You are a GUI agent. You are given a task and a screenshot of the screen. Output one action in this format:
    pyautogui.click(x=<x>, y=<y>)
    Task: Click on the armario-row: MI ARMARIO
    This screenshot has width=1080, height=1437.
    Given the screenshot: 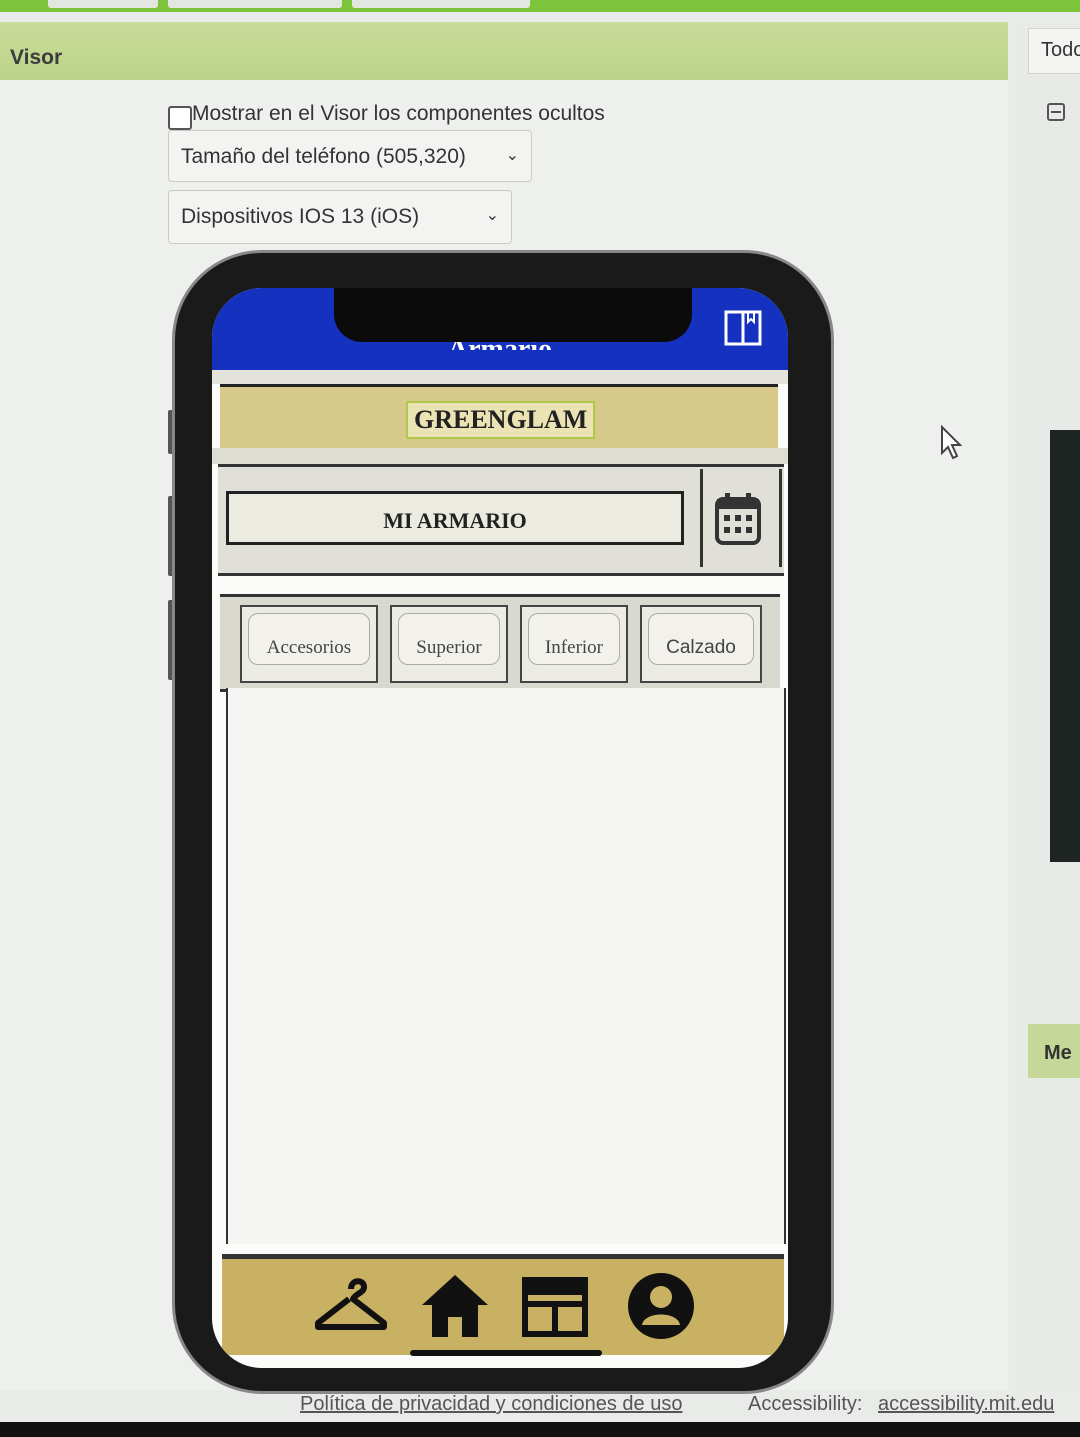 What is the action you would take?
    pyautogui.click(x=501, y=520)
    